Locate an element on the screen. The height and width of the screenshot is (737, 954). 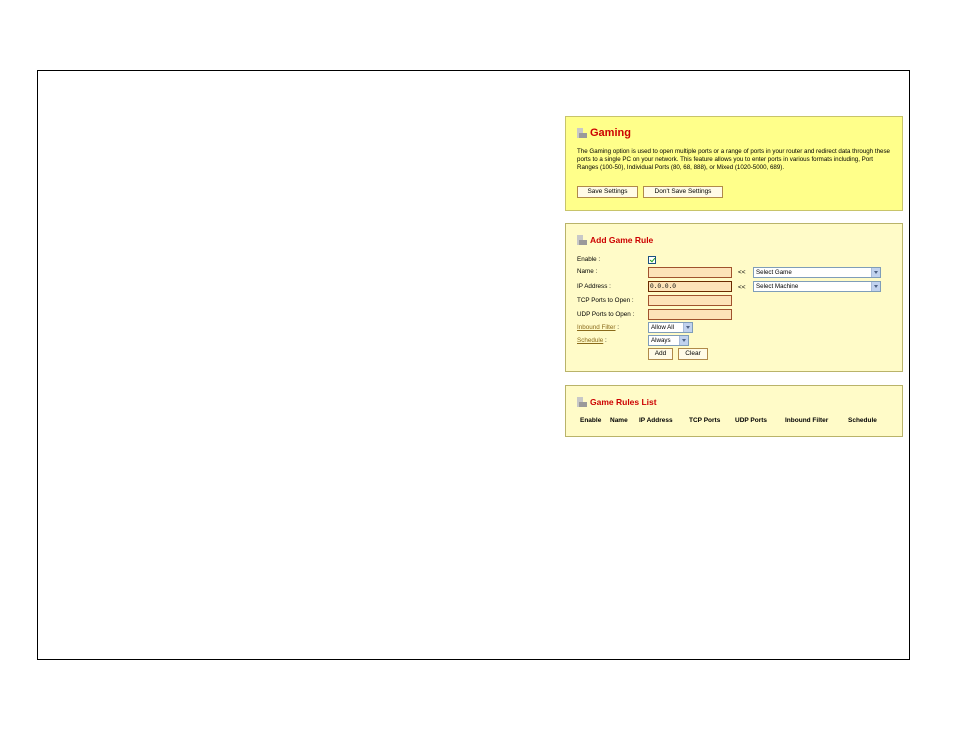
udp-ports-label: UDP Ports to Open : is located at coordinates (606, 314).